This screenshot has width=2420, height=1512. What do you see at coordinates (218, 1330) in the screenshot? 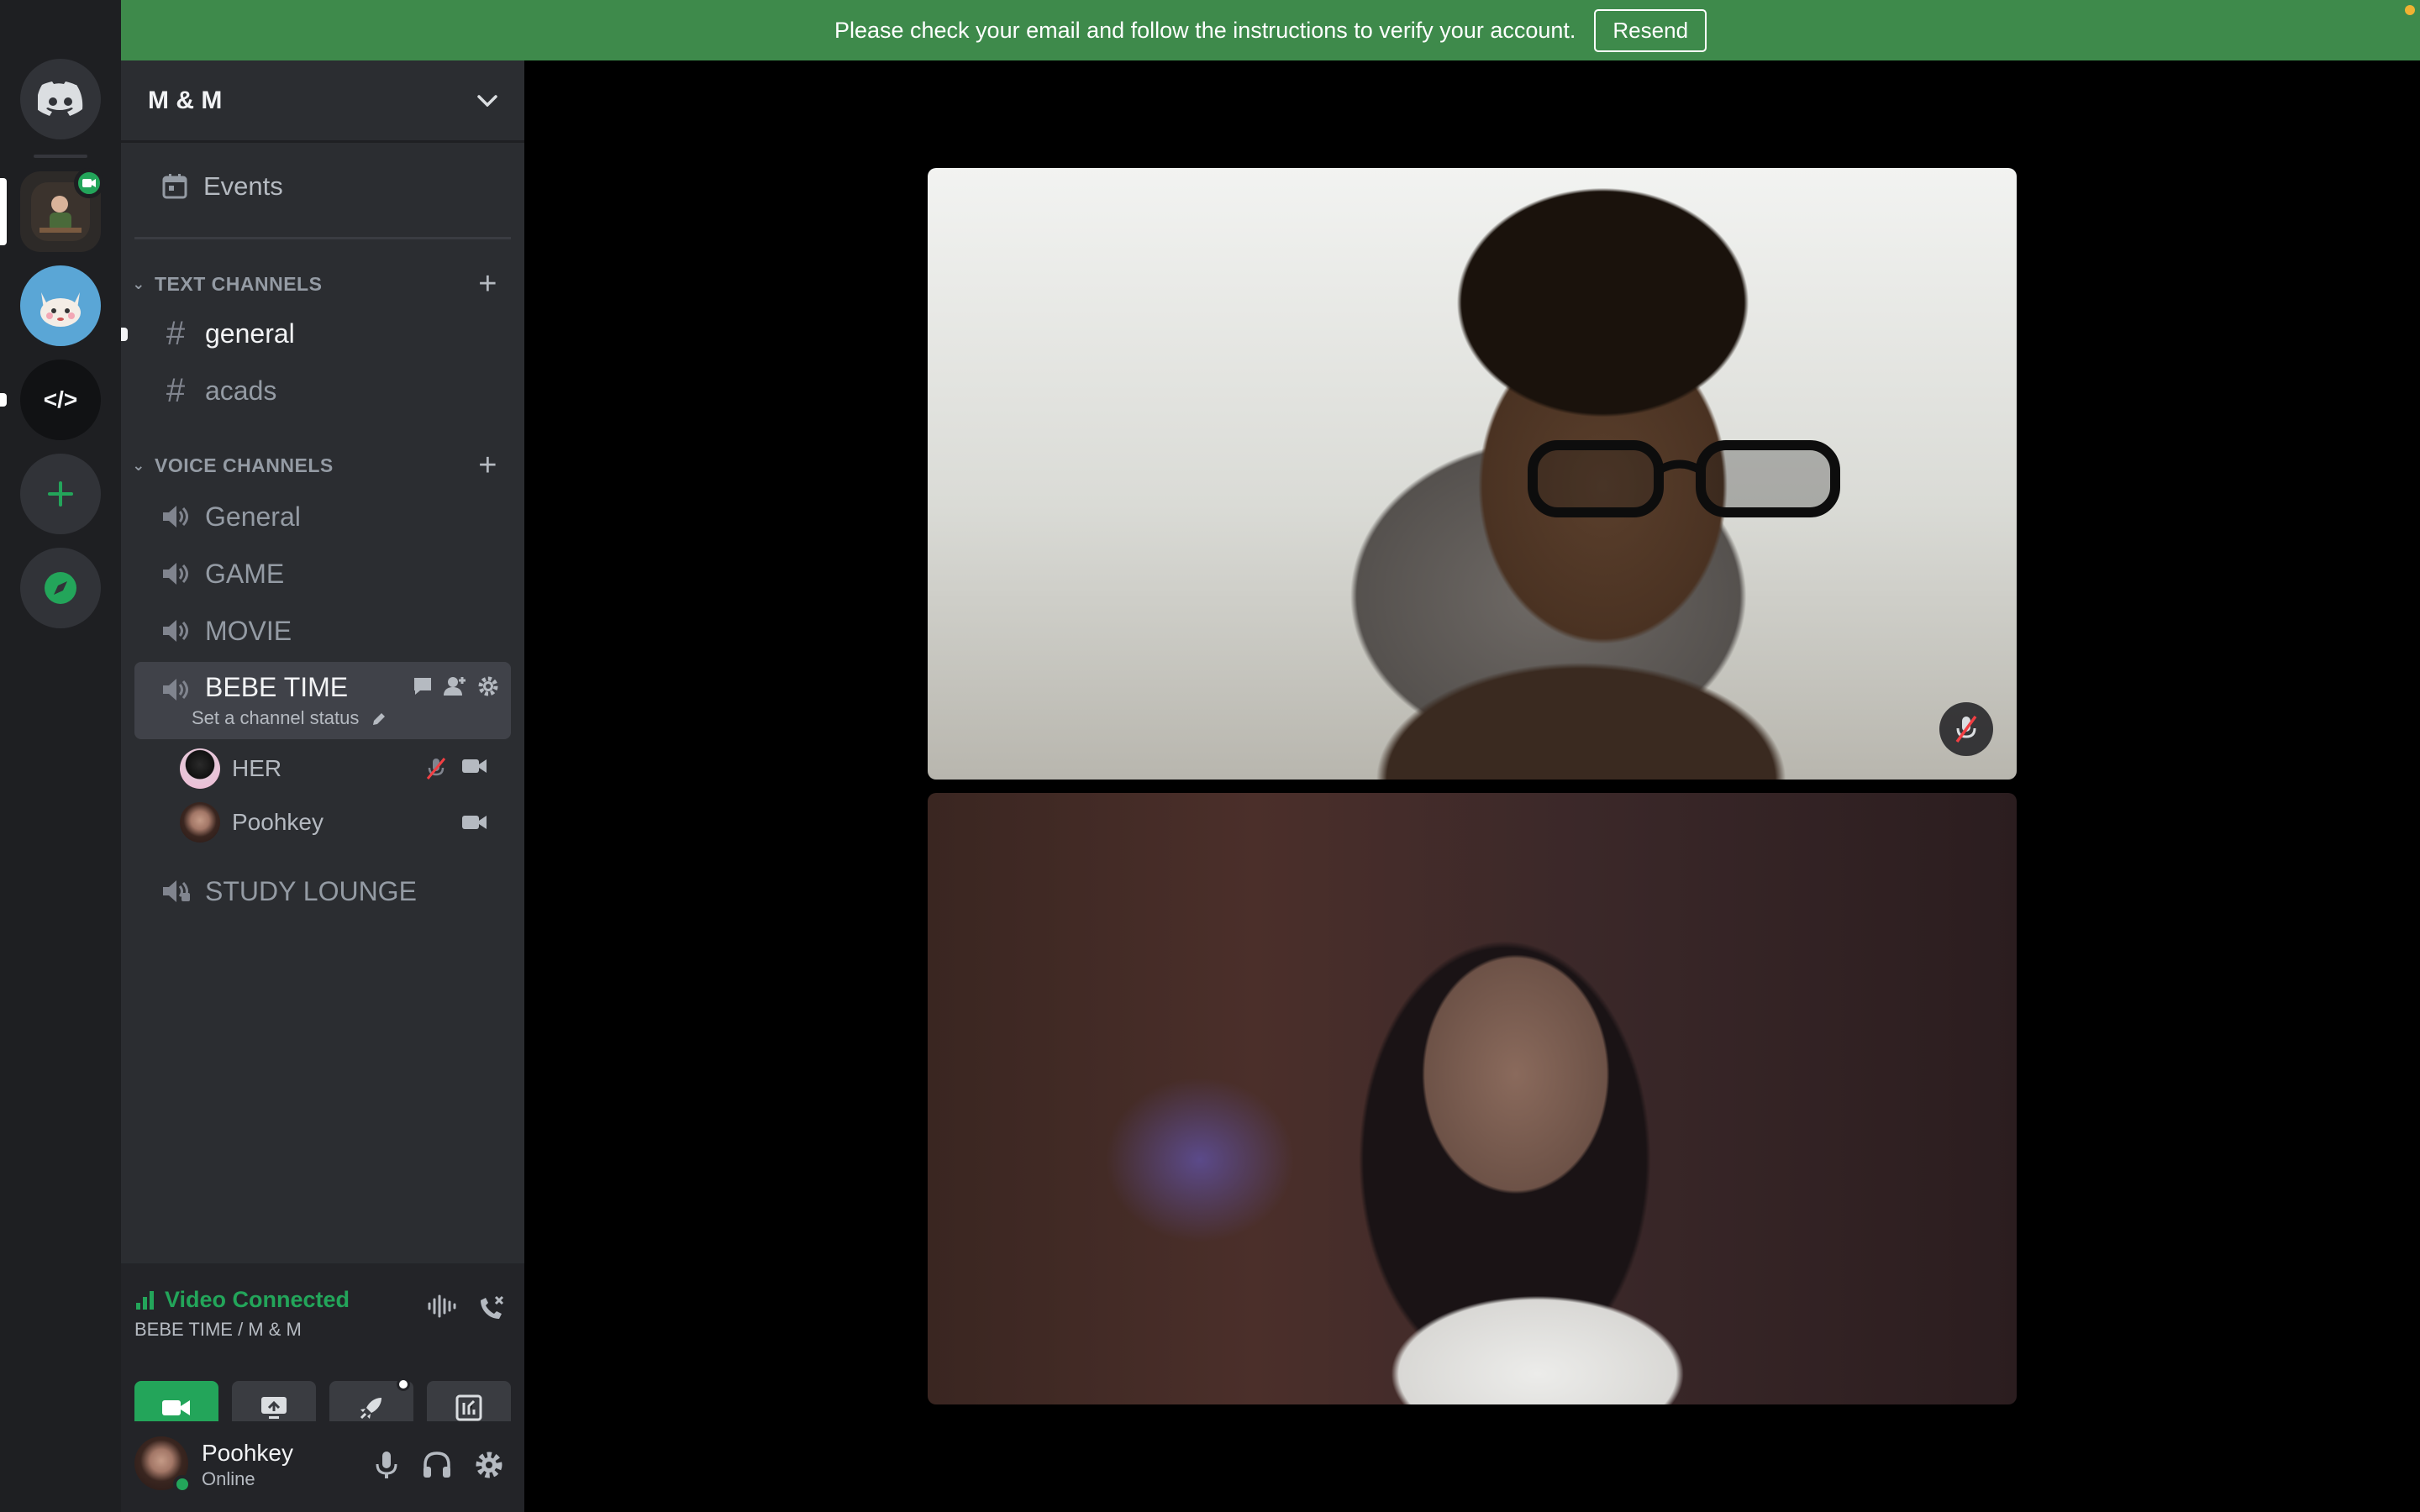
I see `connection-channel: BEBE TIME / M & M` at bounding box center [218, 1330].